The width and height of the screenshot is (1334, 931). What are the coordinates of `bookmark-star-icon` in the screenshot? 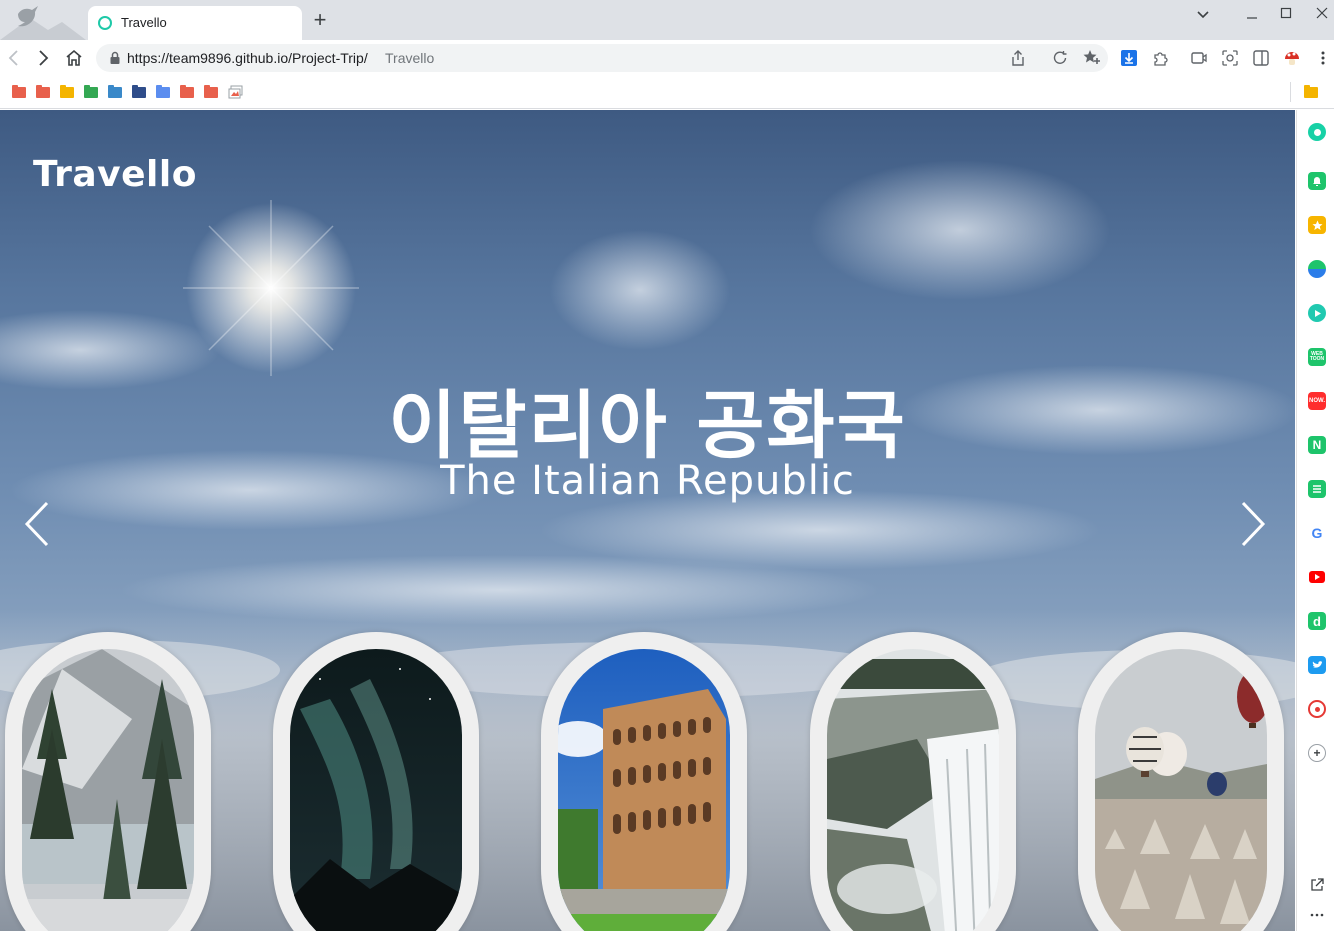 It's located at (1092, 58).